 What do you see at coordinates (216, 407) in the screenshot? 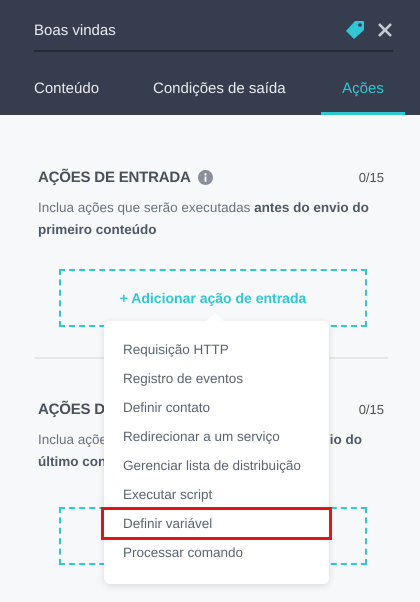
I see `menu-item: Definir contato` at bounding box center [216, 407].